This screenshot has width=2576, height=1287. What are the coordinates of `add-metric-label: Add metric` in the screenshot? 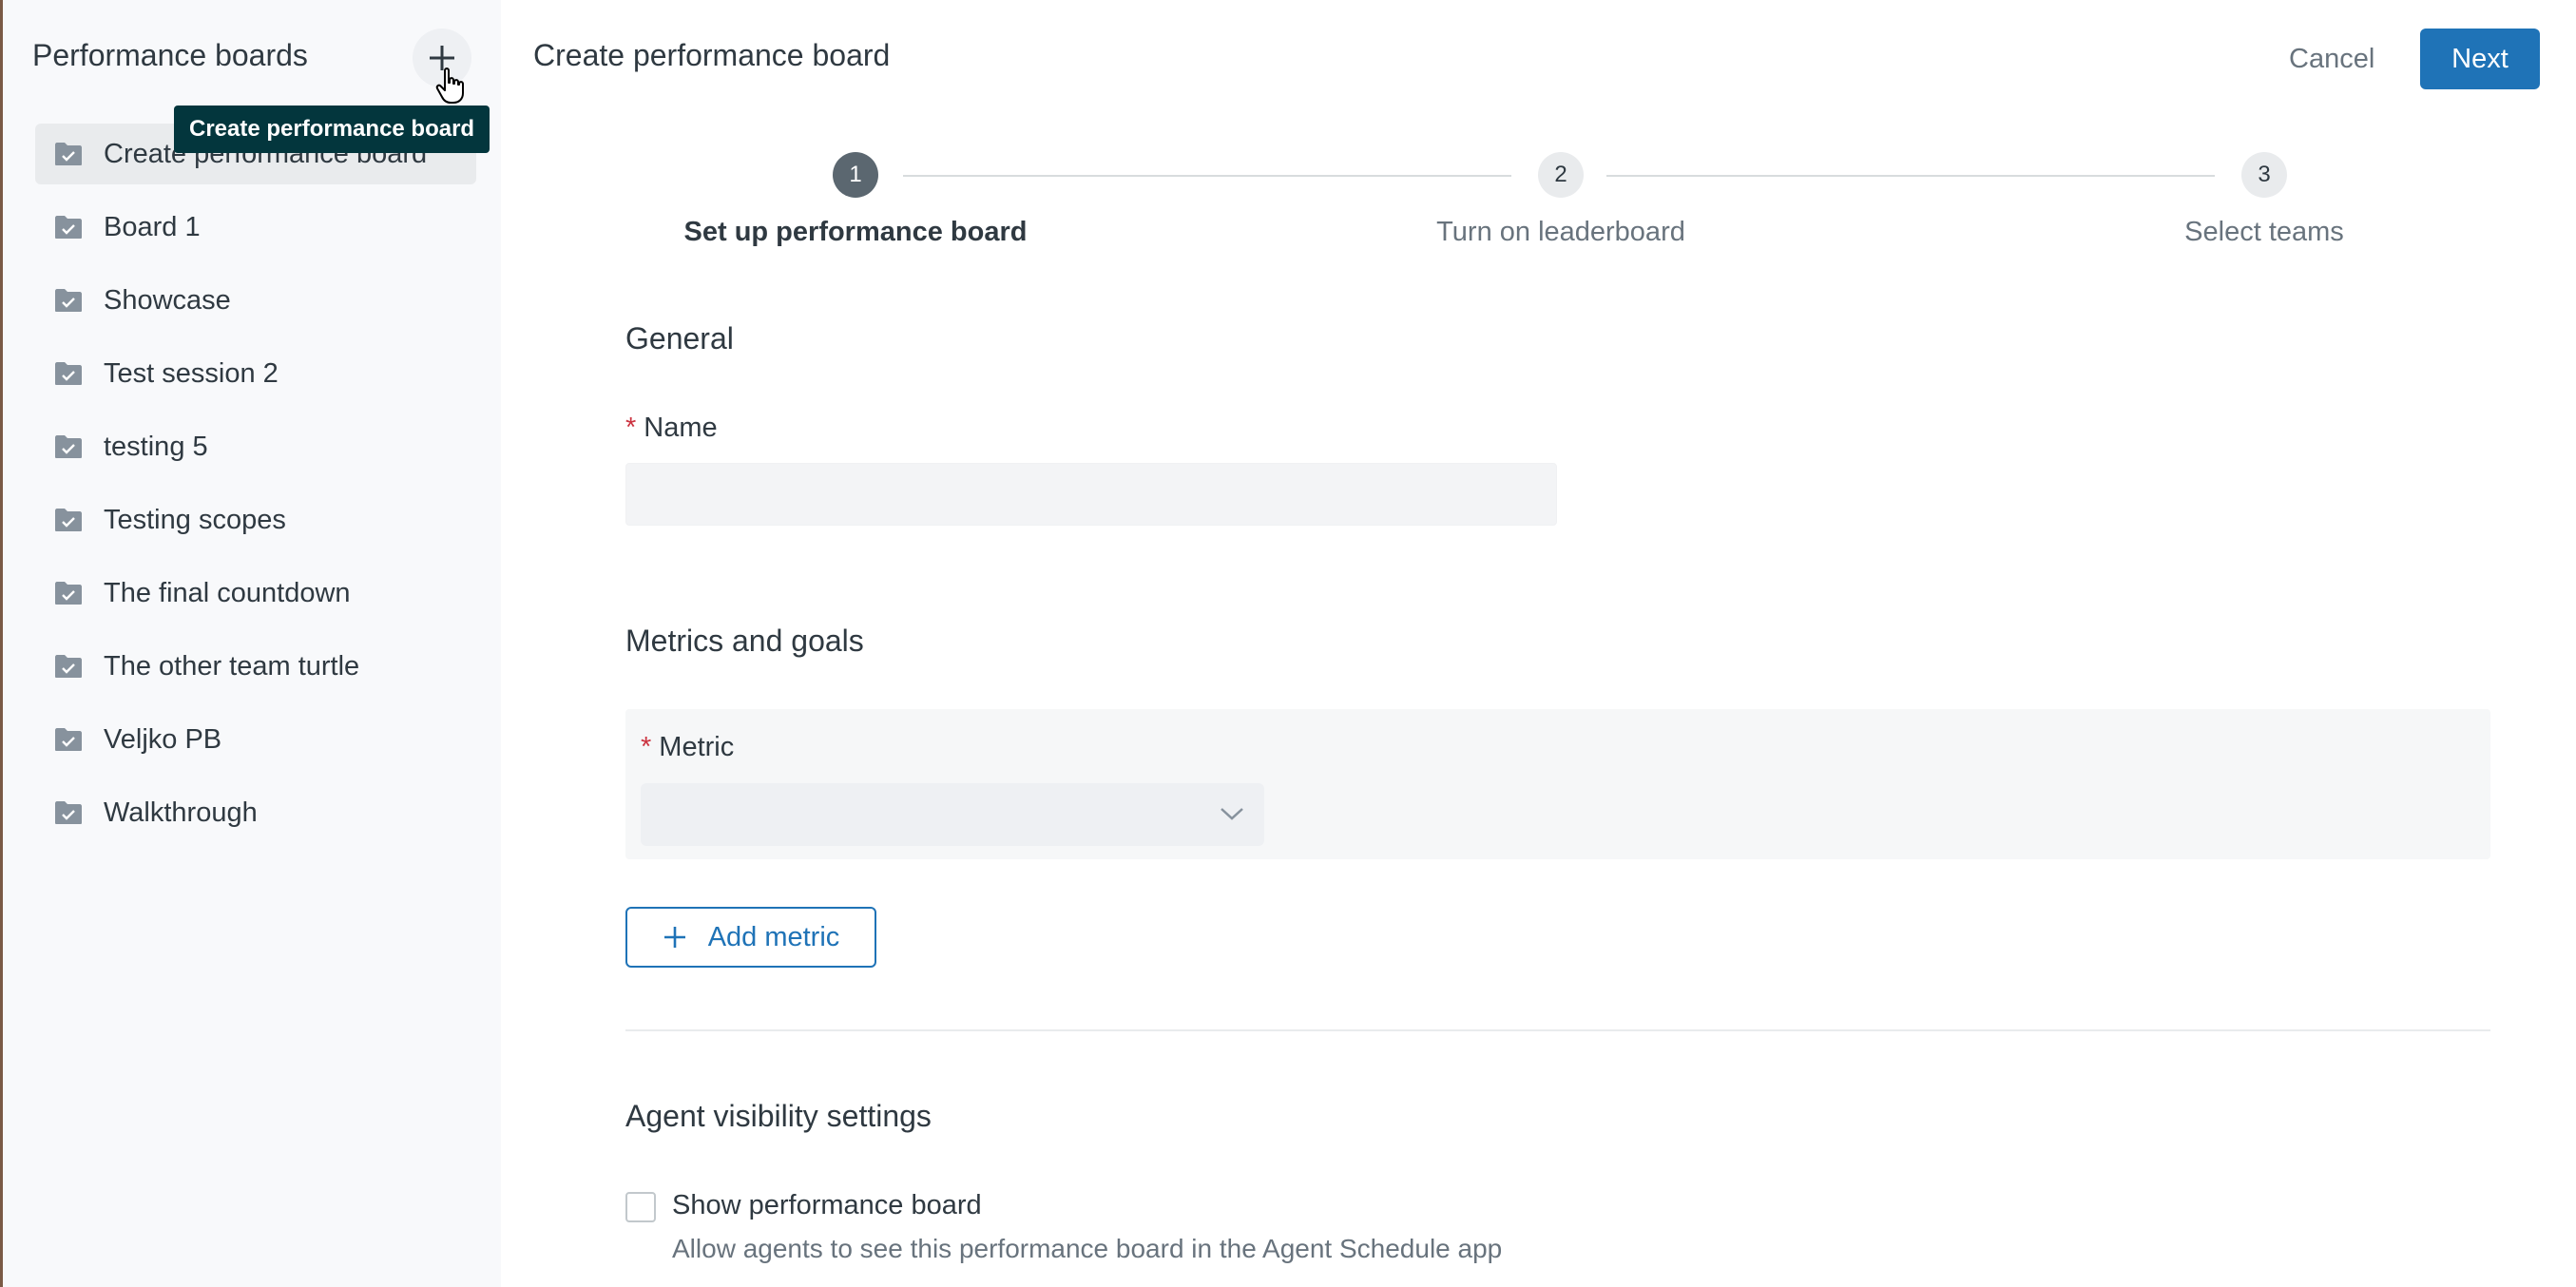 It's located at (773, 936).